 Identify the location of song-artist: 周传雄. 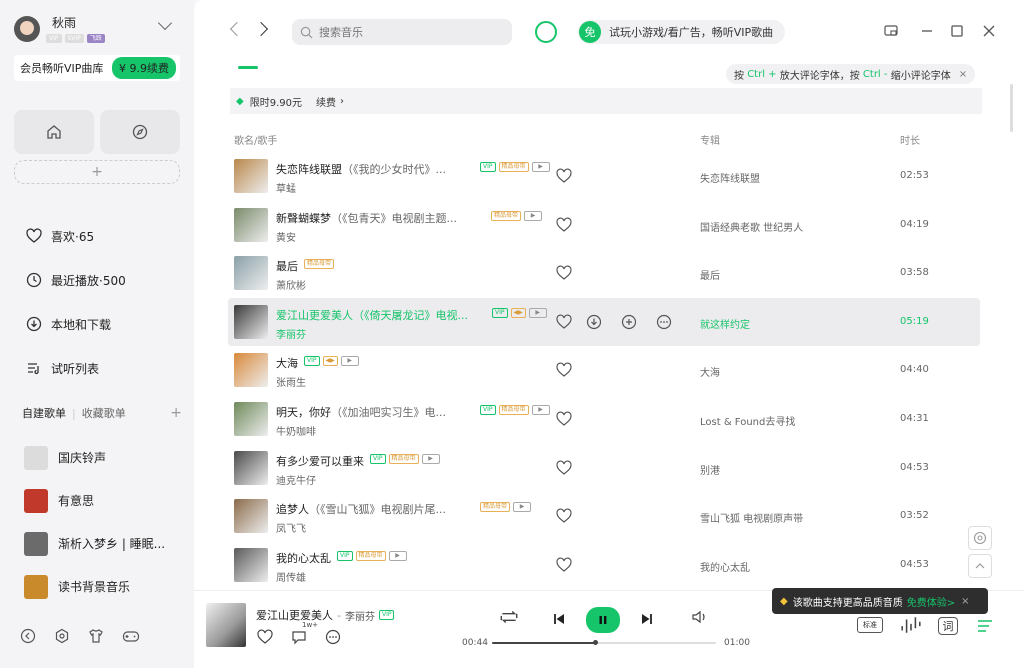
(291, 576).